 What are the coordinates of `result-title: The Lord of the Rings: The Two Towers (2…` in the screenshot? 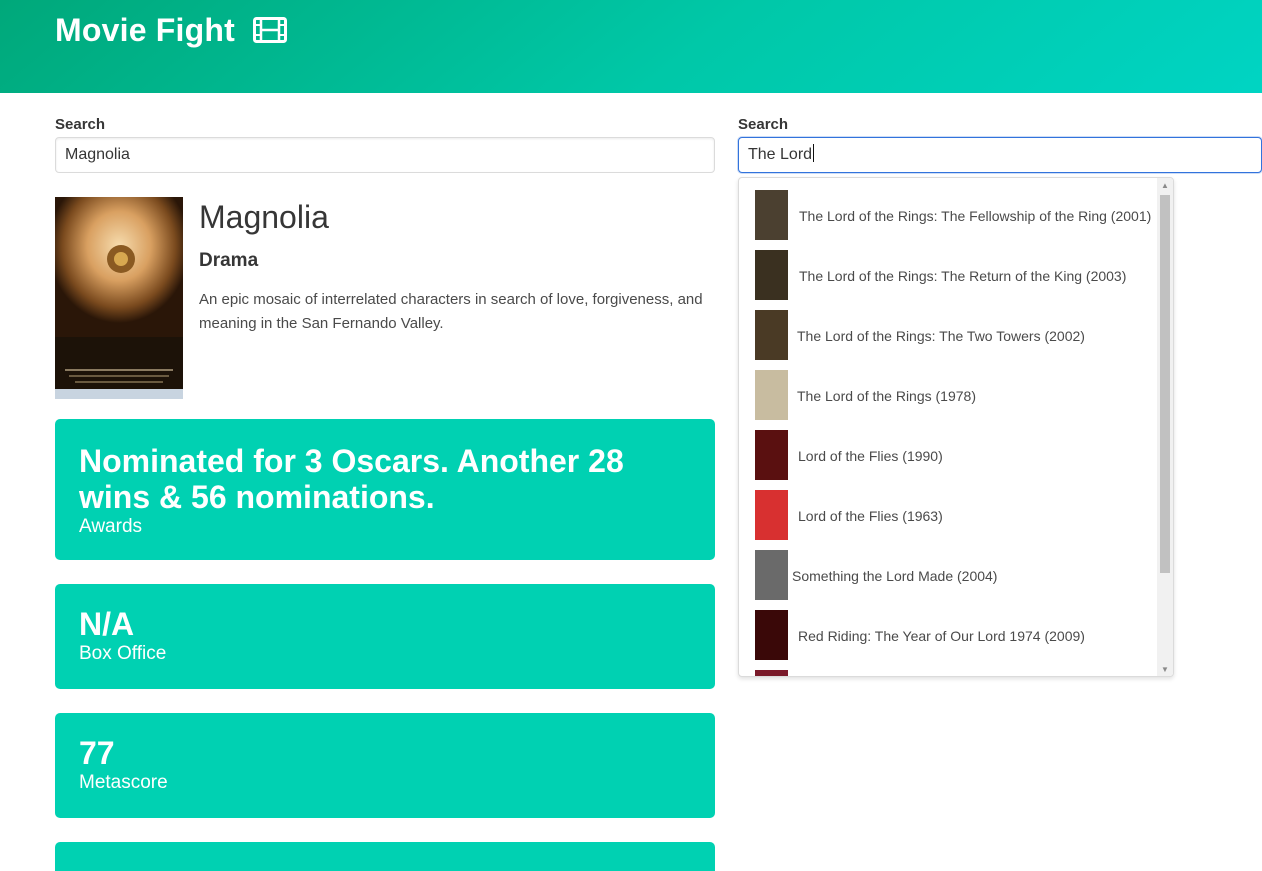 It's located at (941, 336).